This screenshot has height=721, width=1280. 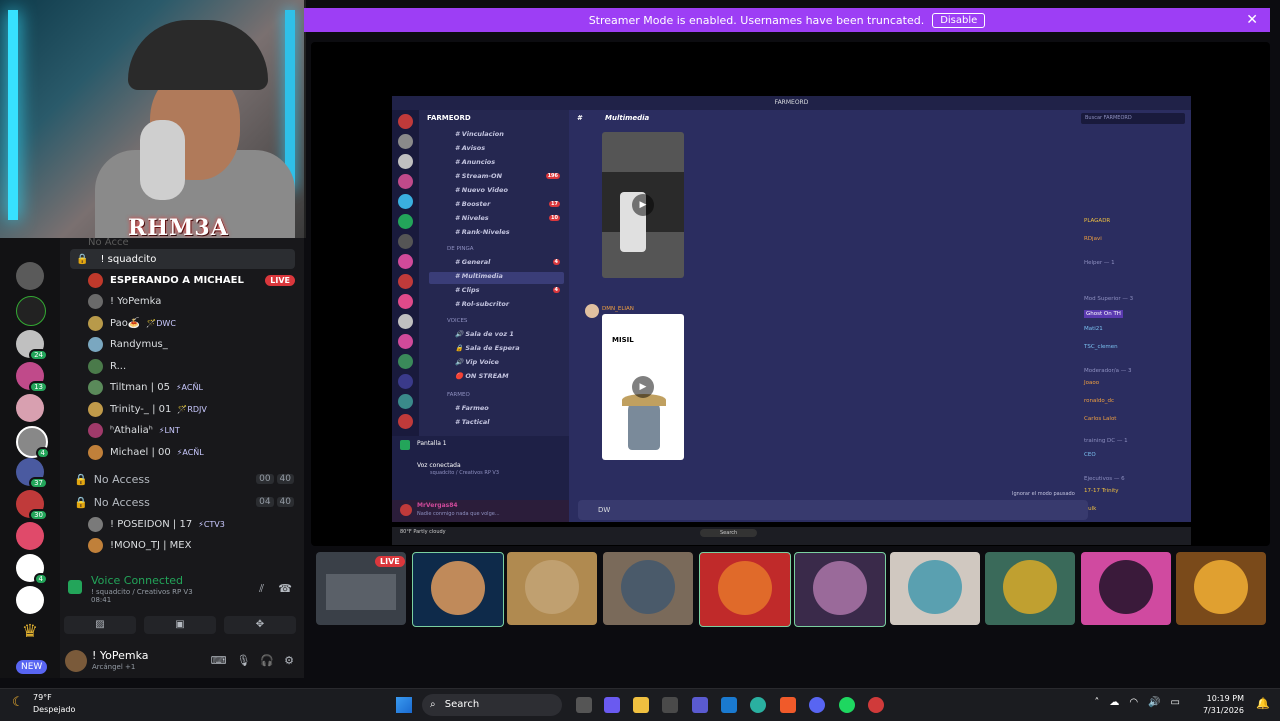 I want to click on crown-icon: ♛, so click(x=30, y=632).